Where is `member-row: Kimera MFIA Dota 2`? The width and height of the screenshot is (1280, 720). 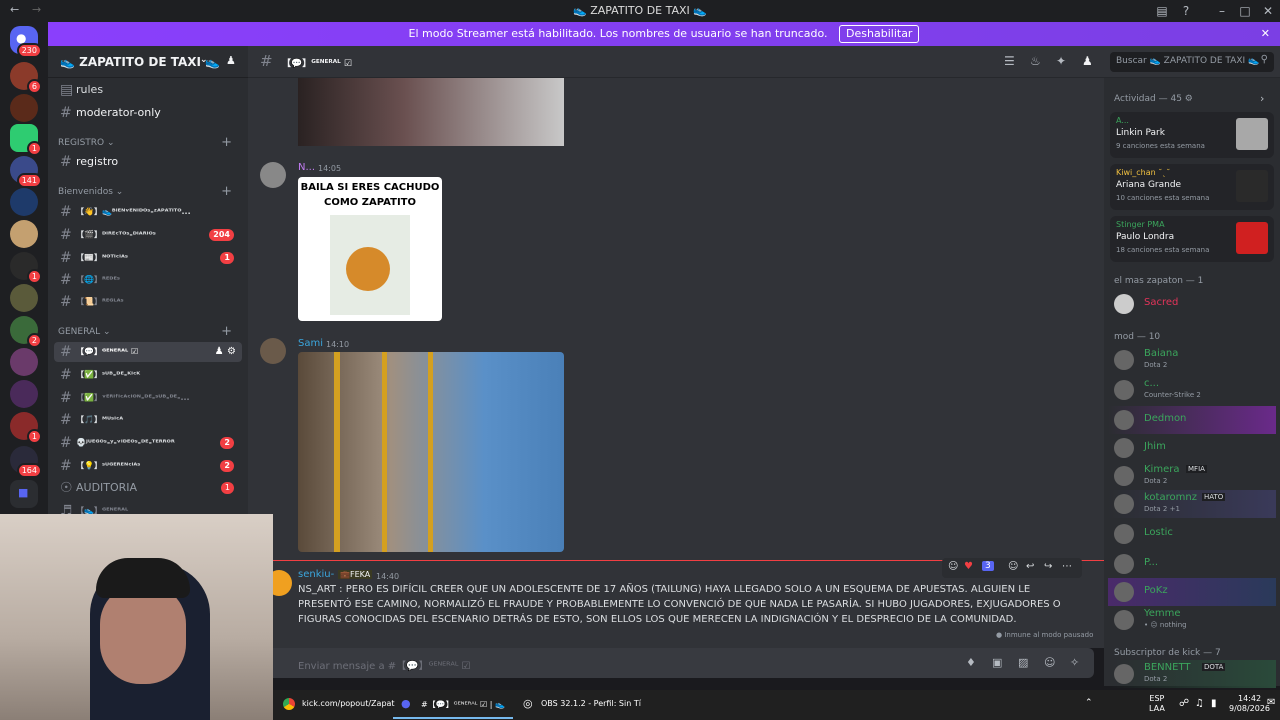 member-row: Kimera MFIA Dota 2 is located at coordinates (1192, 476).